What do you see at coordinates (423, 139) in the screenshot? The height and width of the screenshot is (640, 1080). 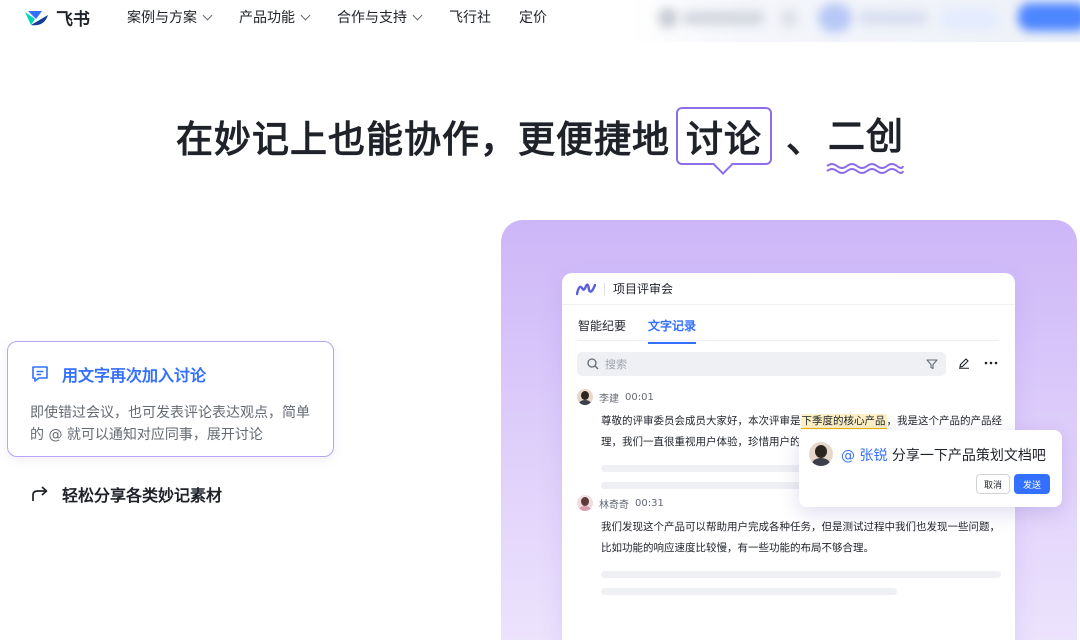 I see `headline-prefix: 在妙记上也能协作，更便捷地` at bounding box center [423, 139].